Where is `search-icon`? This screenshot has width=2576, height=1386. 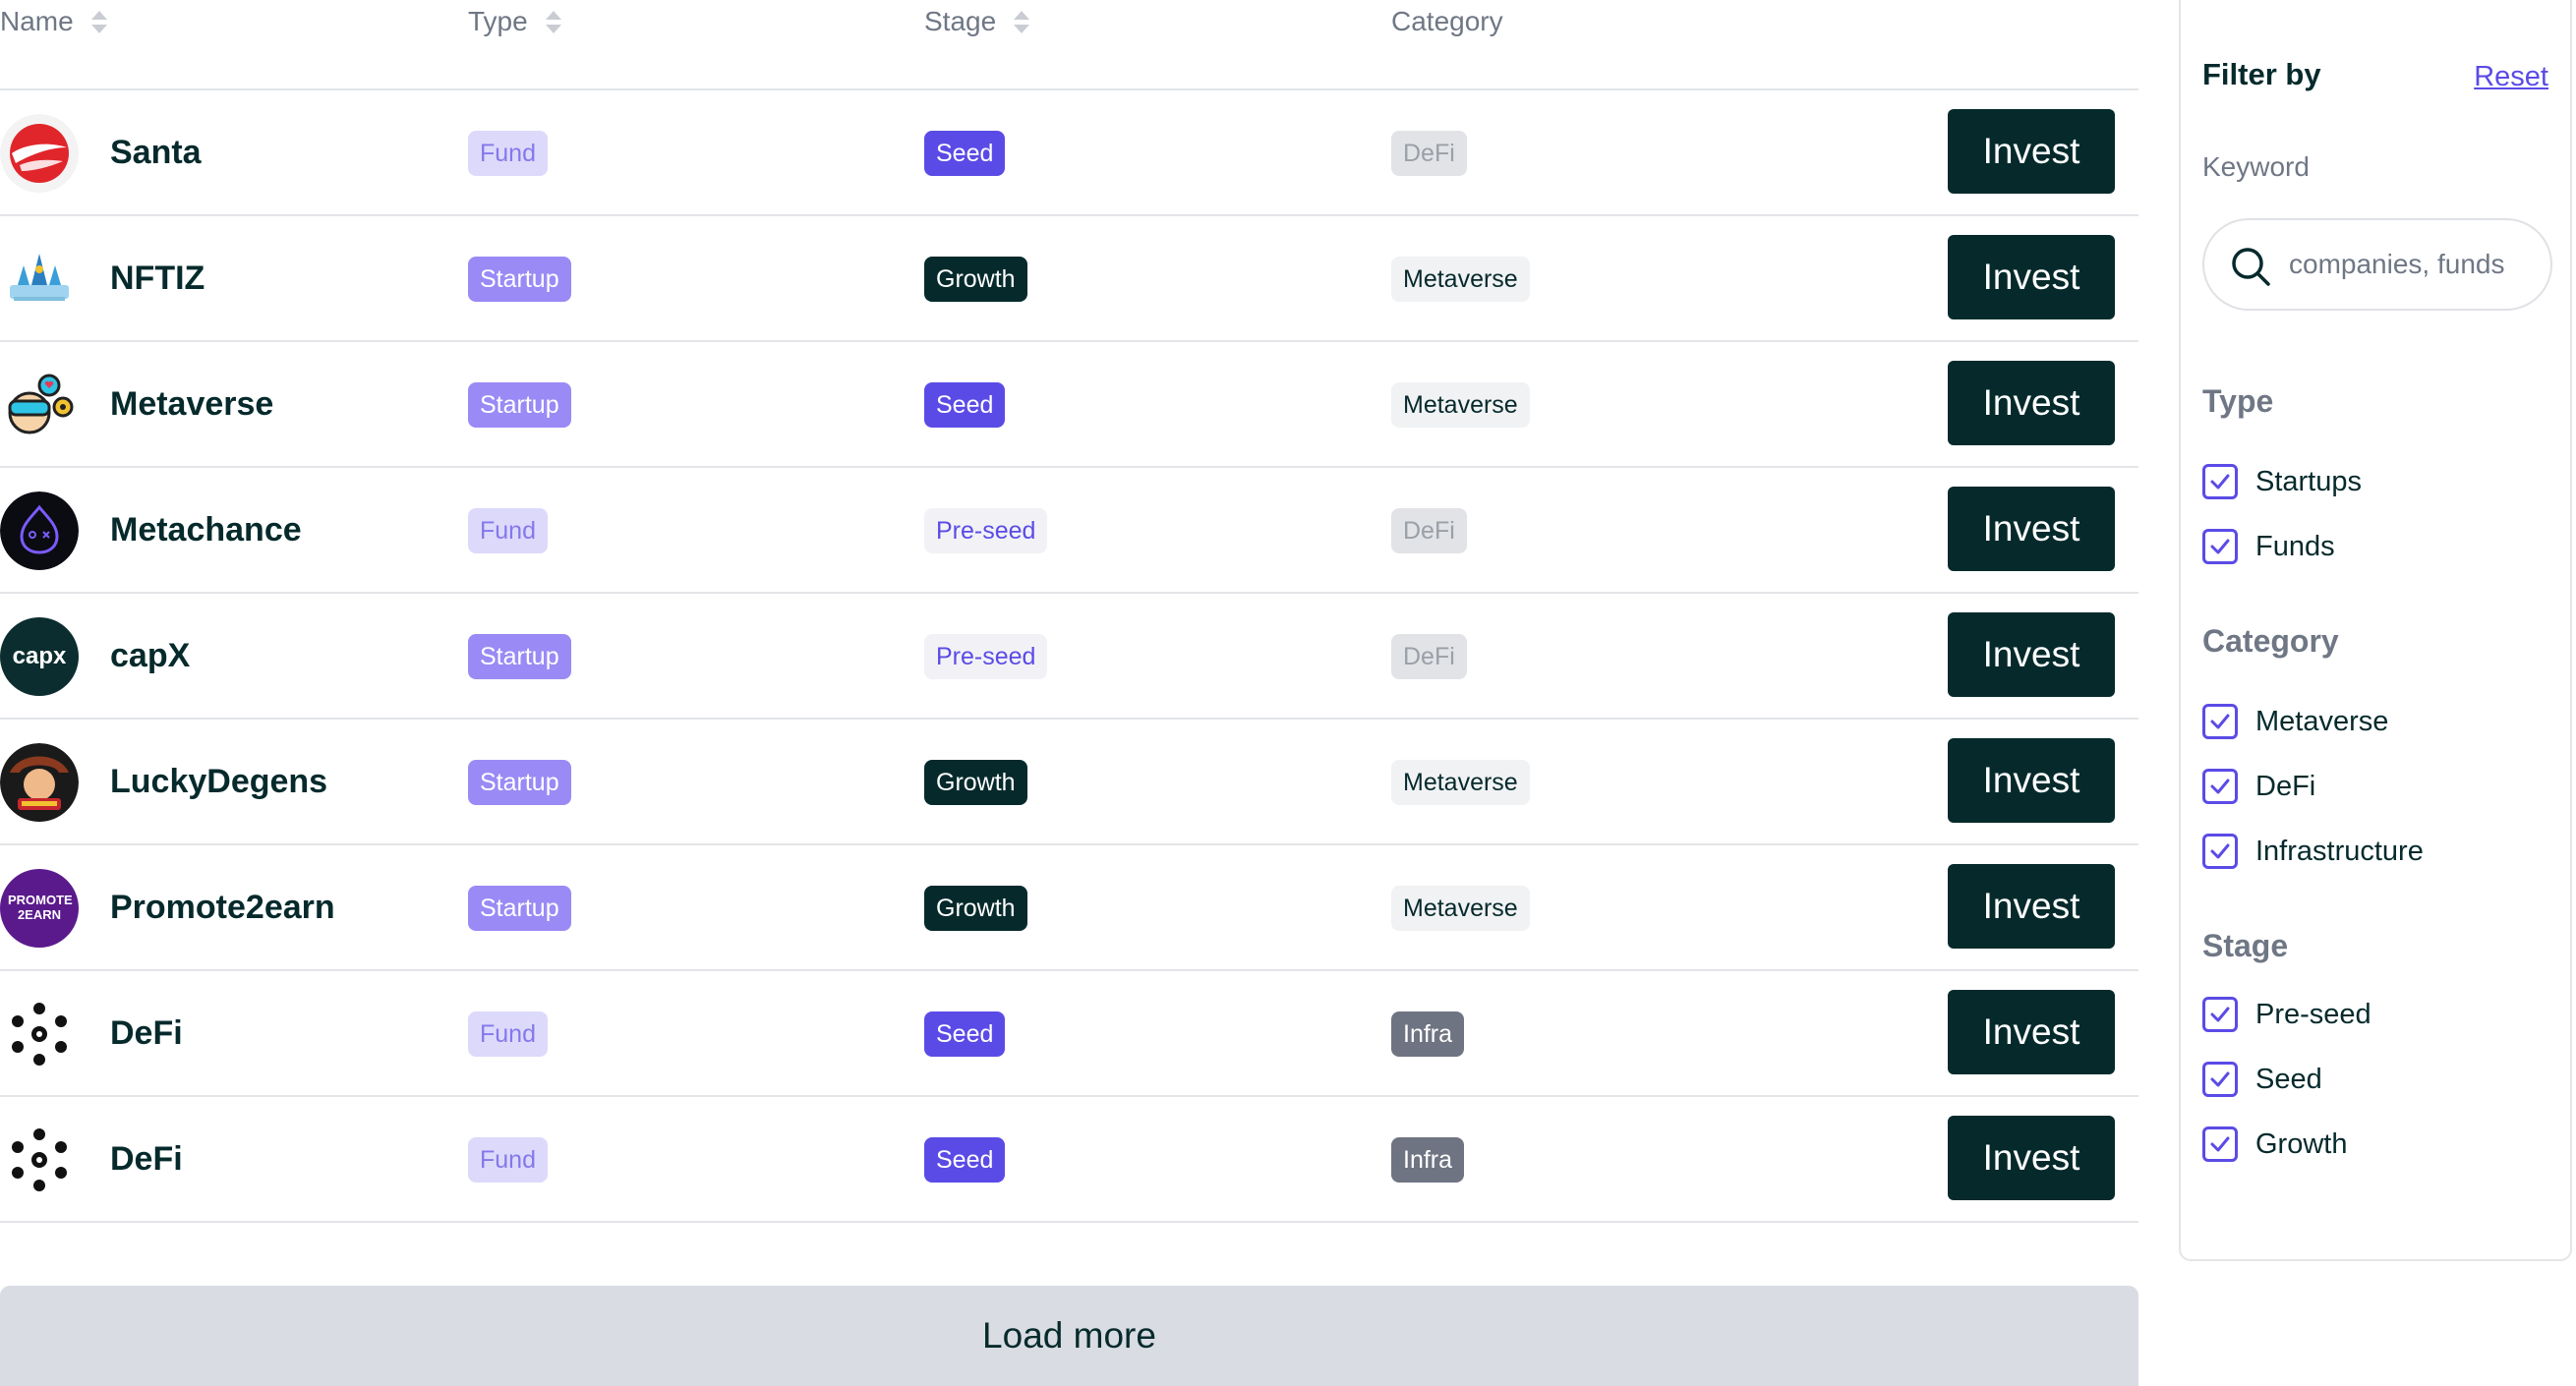 search-icon is located at coordinates (2251, 267).